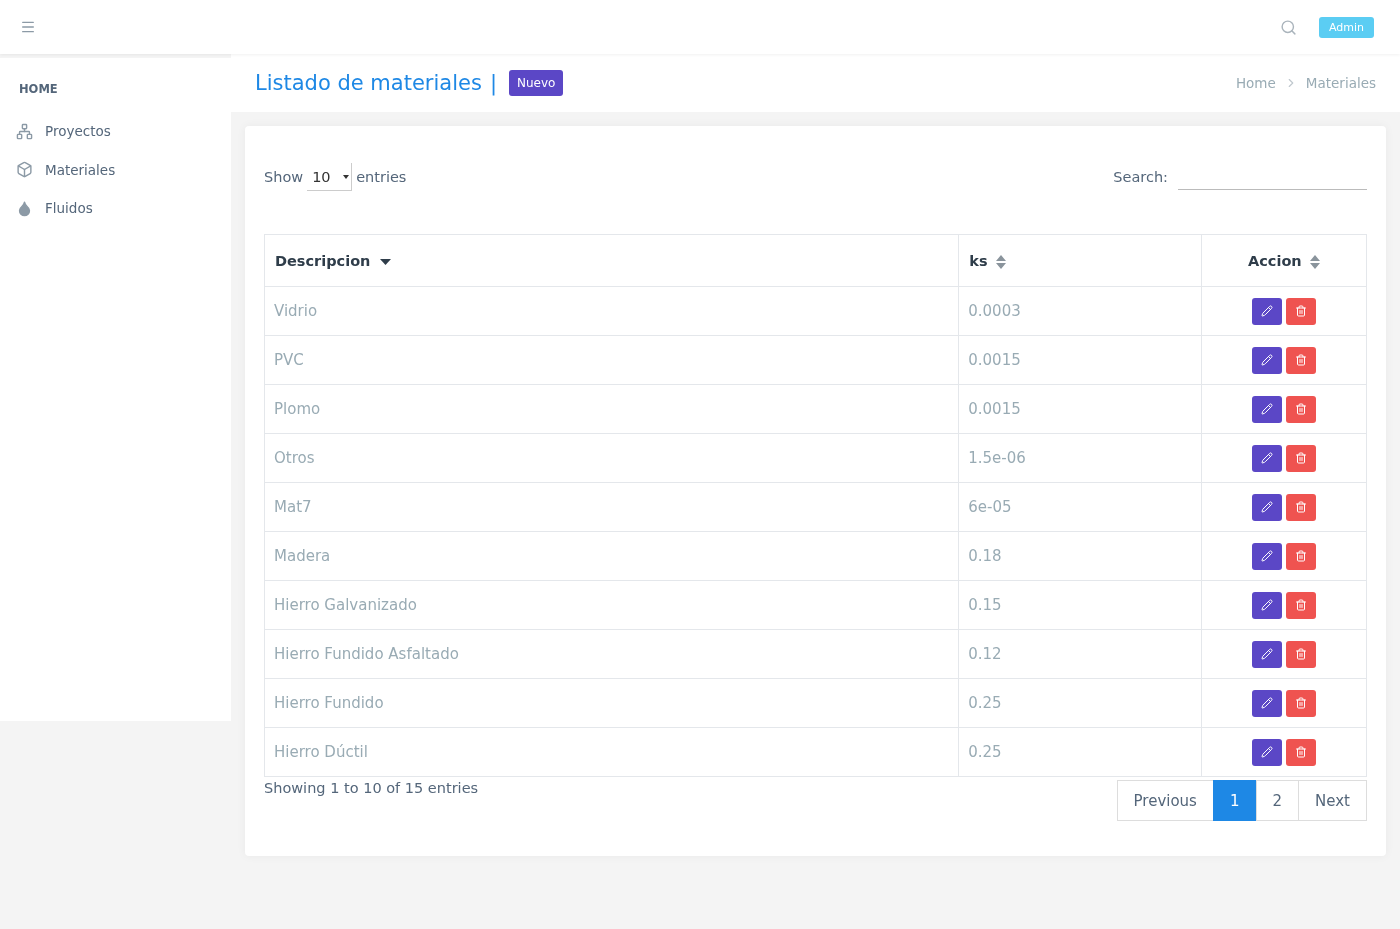  I want to click on table-info: Showing 1 to 10 of 15 entries, so click(371, 788).